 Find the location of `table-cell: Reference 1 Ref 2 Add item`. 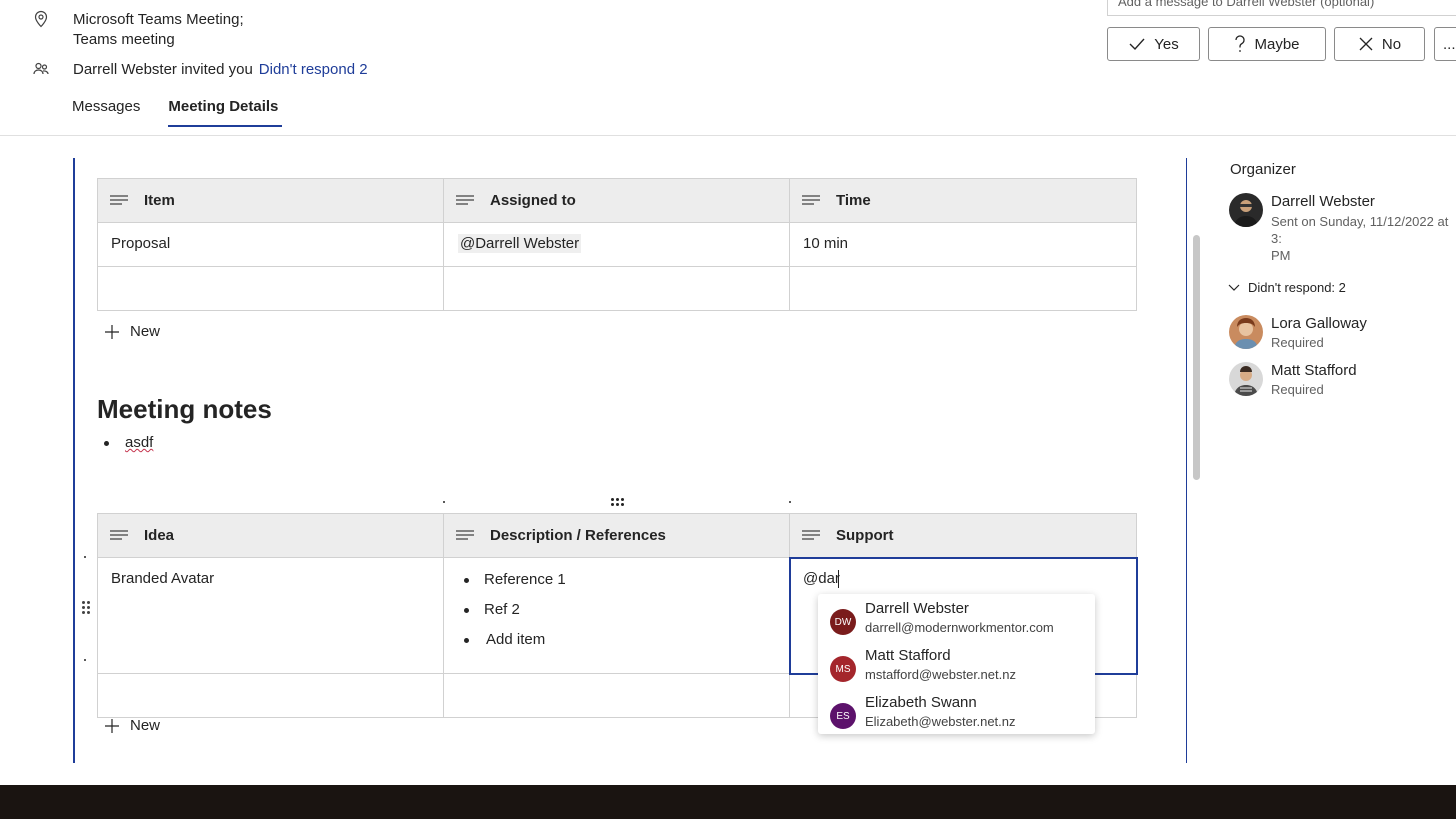

table-cell: Reference 1 Ref 2 Add item is located at coordinates (616, 615).